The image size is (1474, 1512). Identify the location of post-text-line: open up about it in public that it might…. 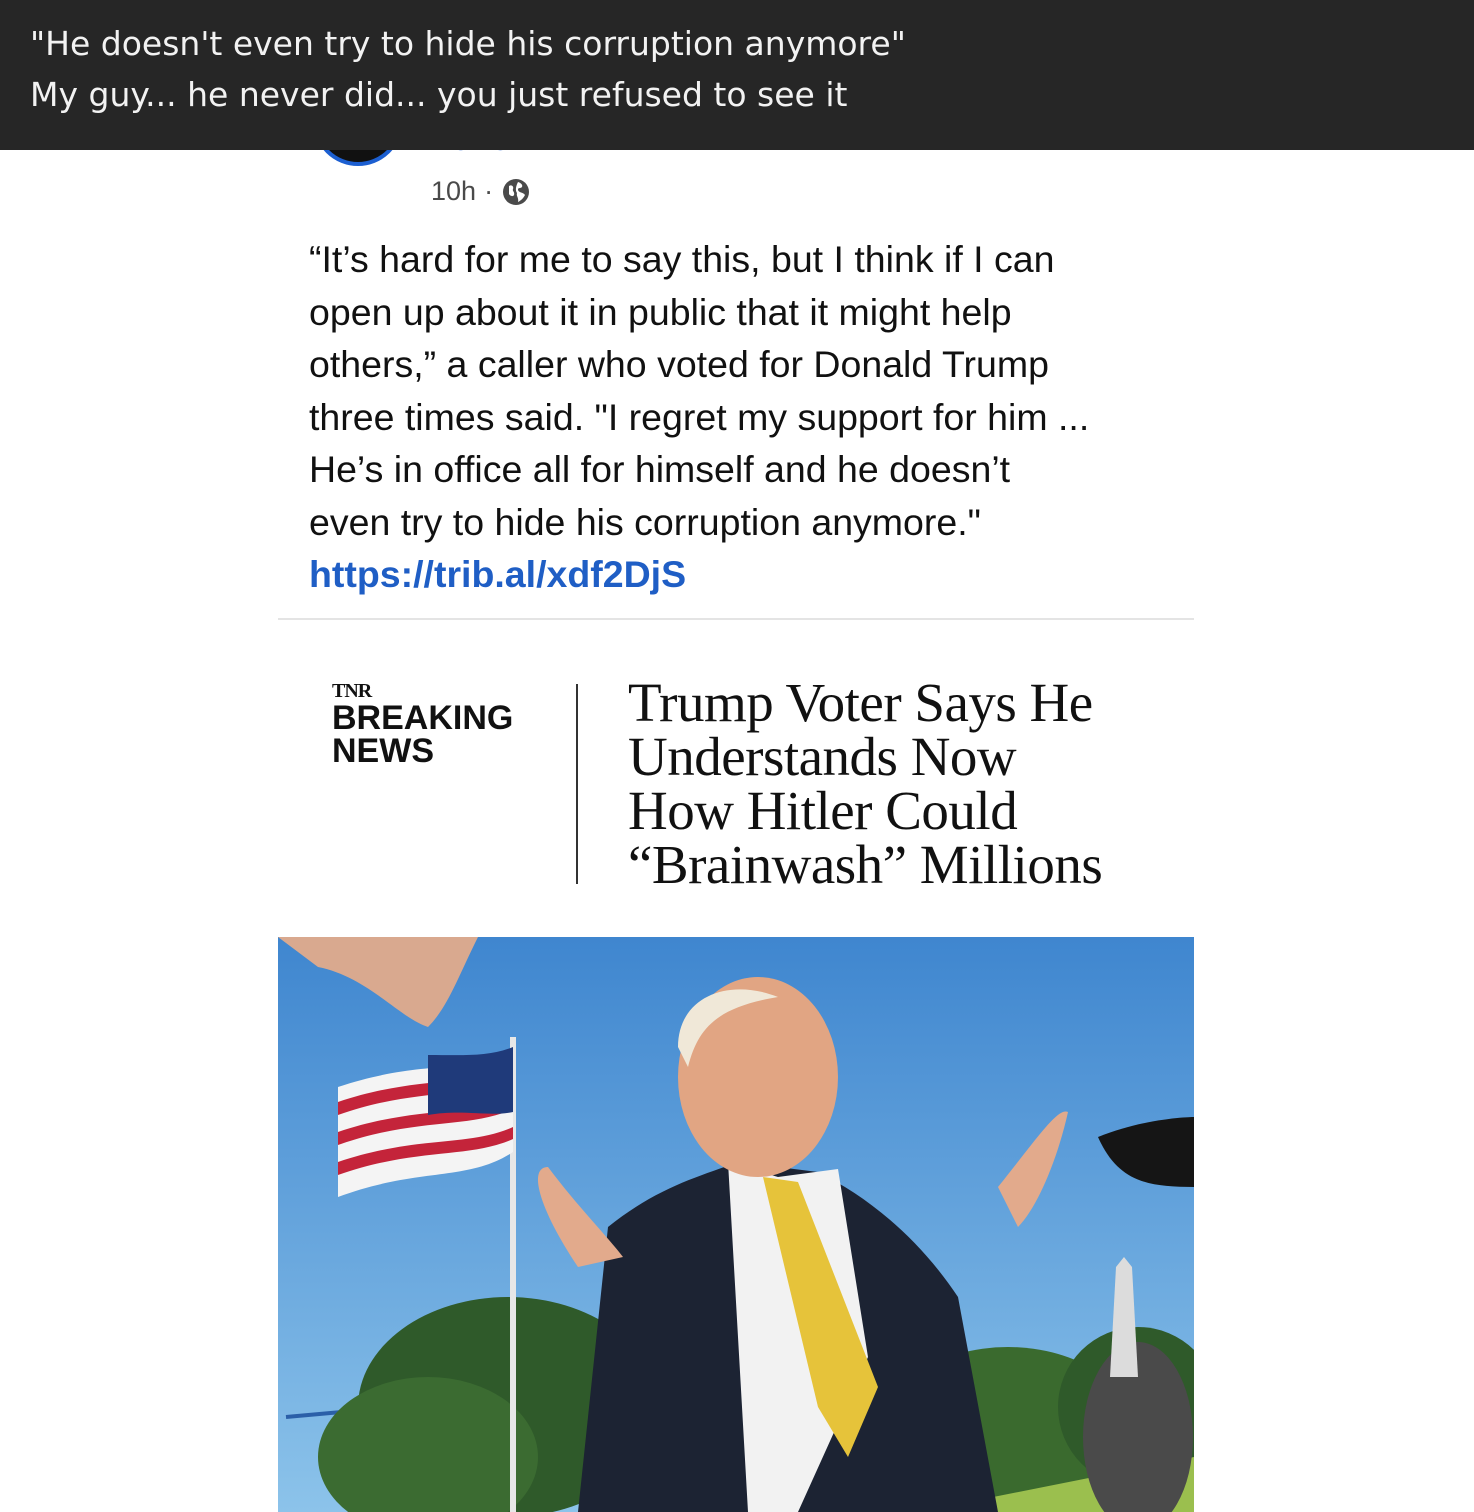
(660, 311).